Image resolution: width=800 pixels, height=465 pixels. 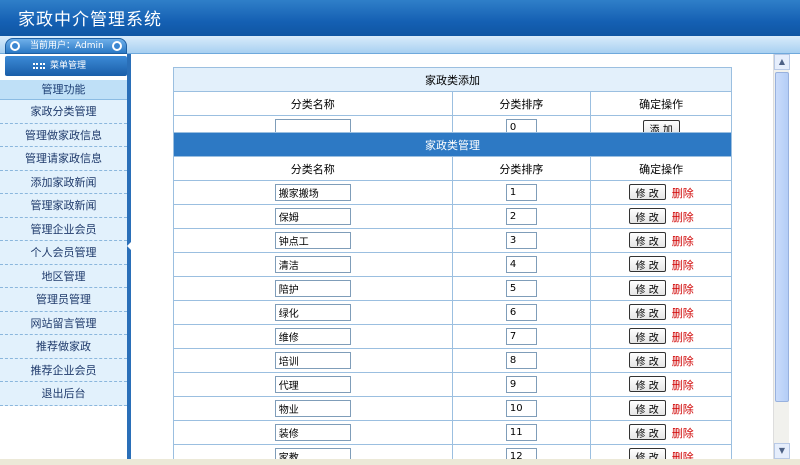 What do you see at coordinates (63, 182) in the screenshot?
I see `sidebar-item: 添加家政新闻` at bounding box center [63, 182].